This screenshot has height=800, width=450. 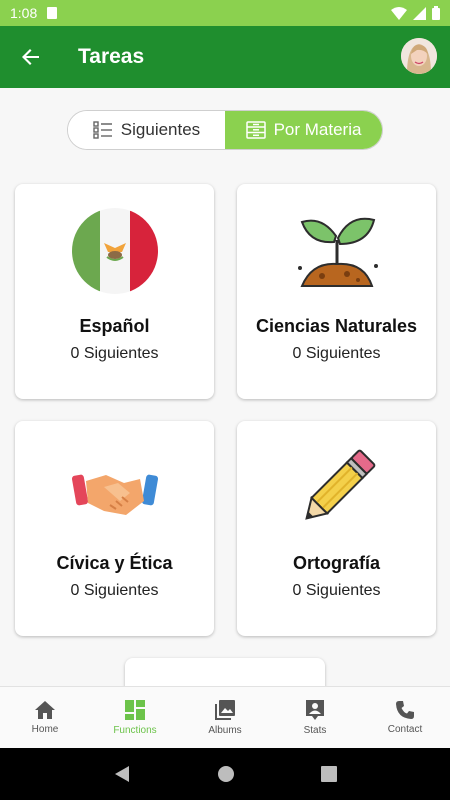 I want to click on subject-card-espanol: Español 0 Siguientes, so click(x=114, y=291).